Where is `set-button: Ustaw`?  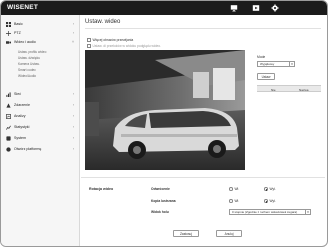 set-button: Ustaw is located at coordinates (266, 76).